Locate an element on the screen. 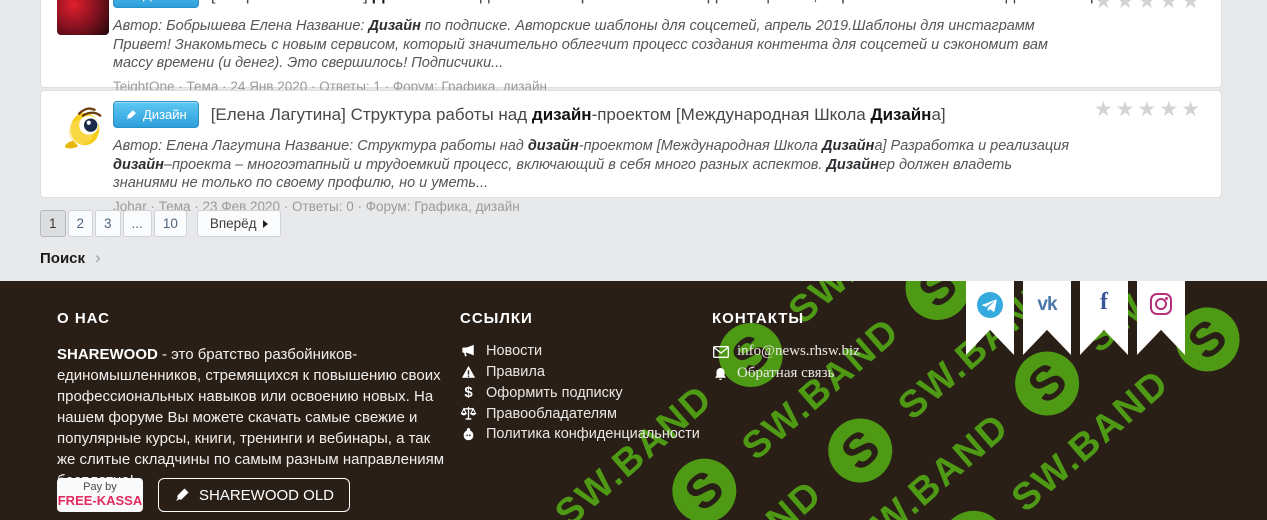 The width and height of the screenshot is (1267, 520). vk-icon: vk is located at coordinates (1047, 304).